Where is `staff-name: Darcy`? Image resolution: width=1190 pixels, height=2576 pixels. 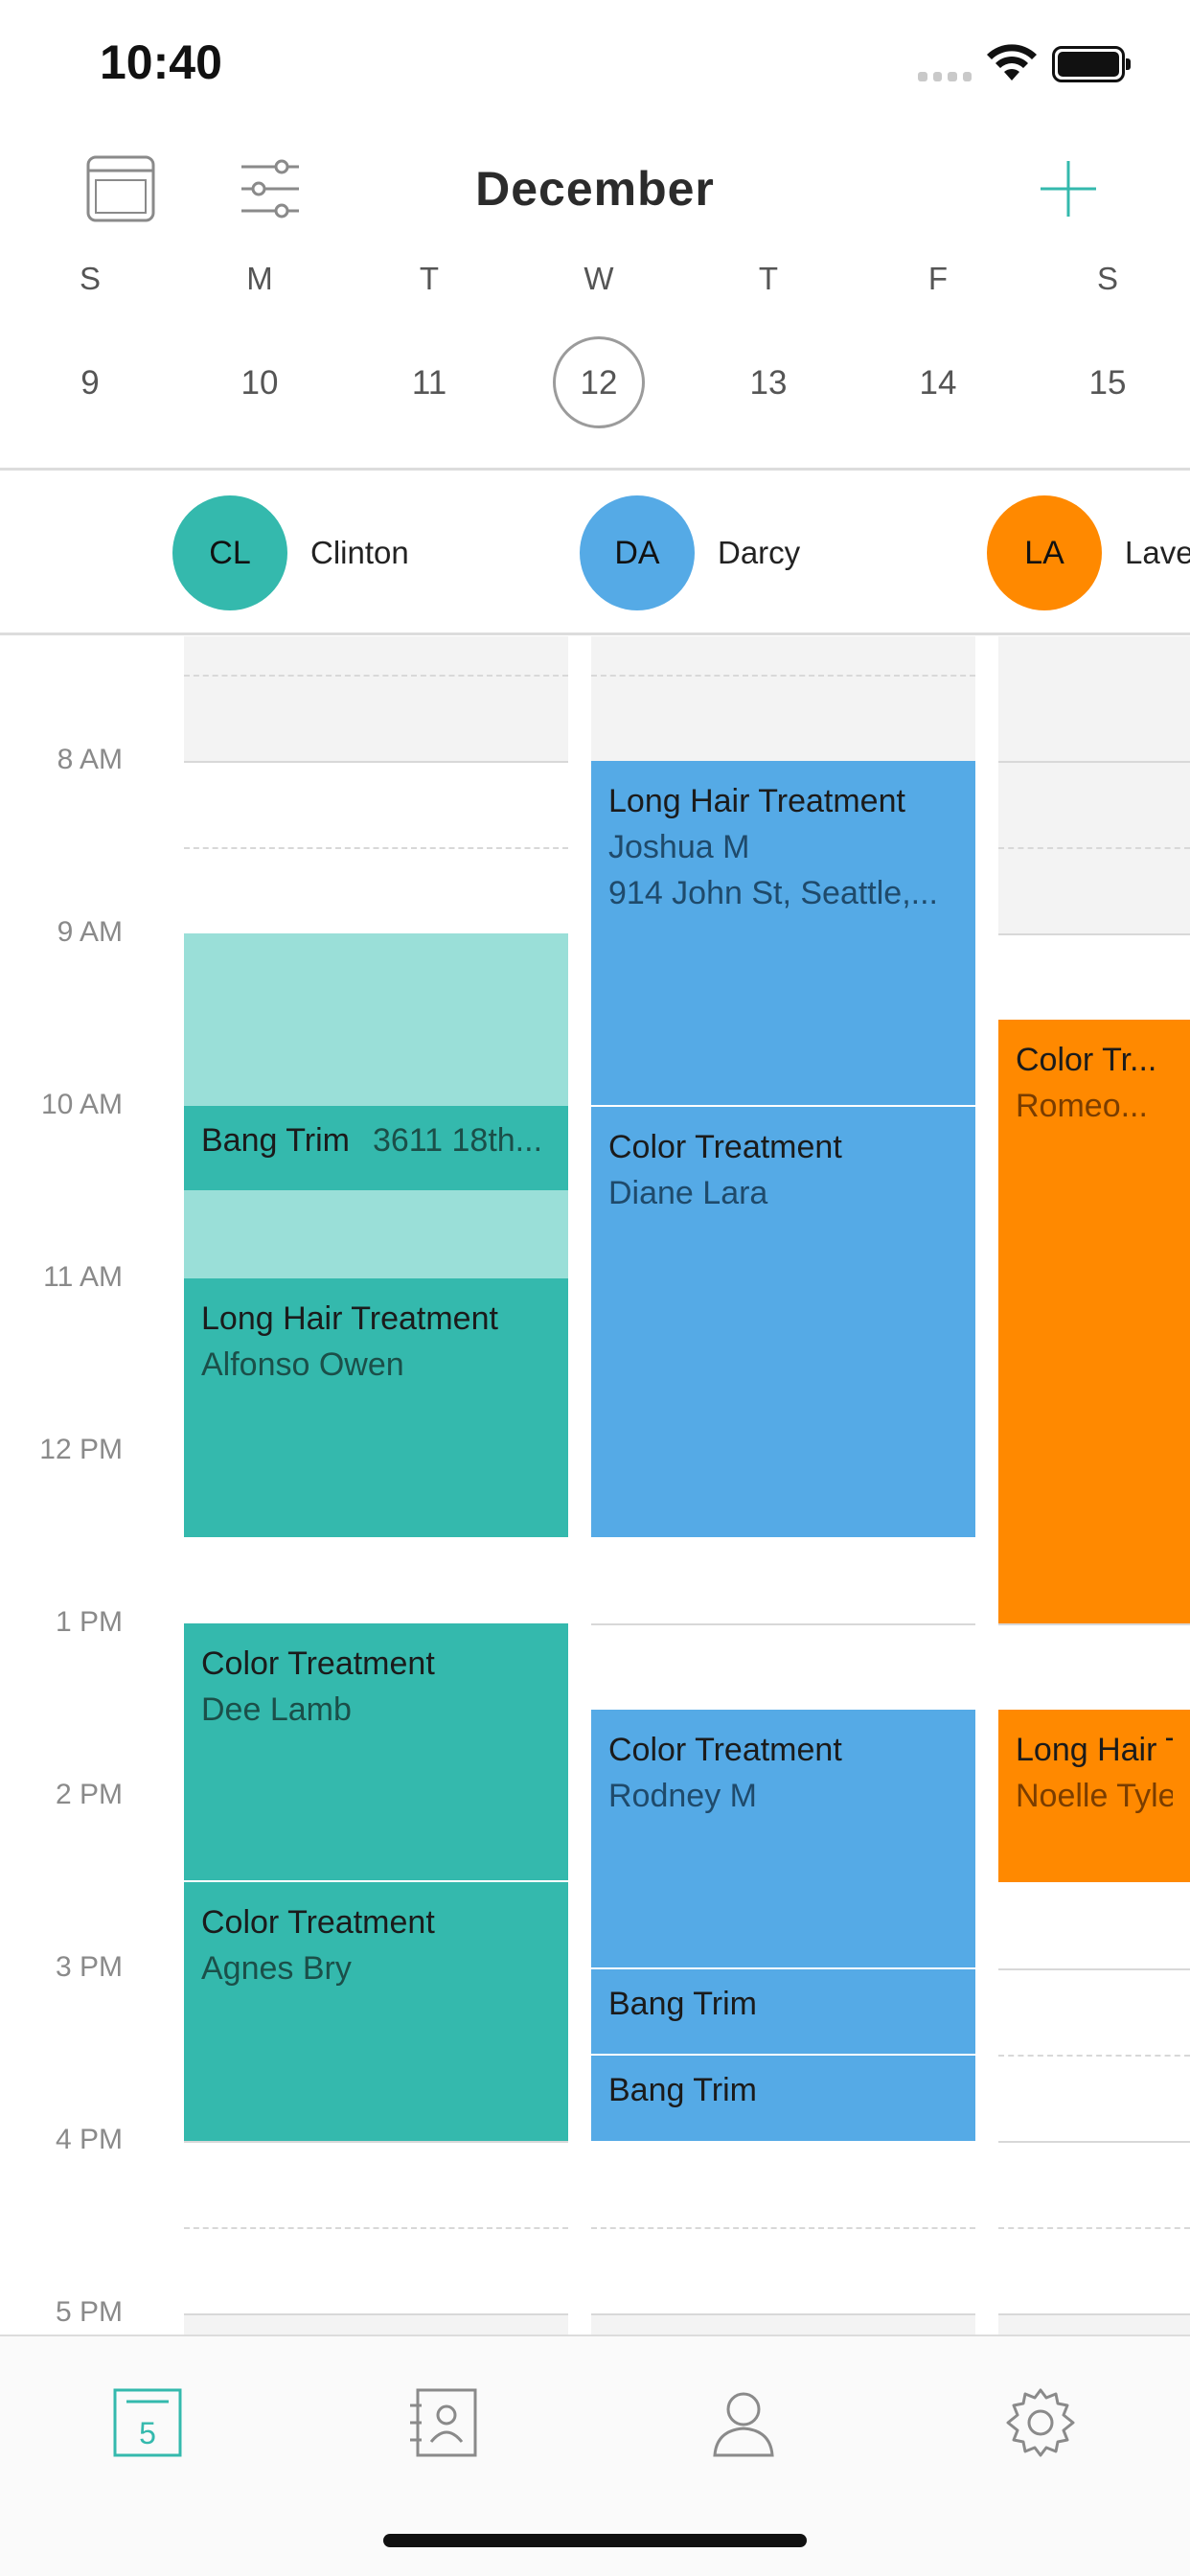 staff-name: Darcy is located at coordinates (760, 552).